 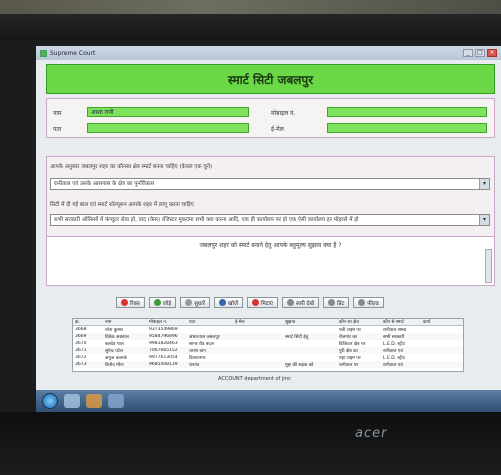 What do you see at coordinates (268, 401) in the screenshot?
I see `taskbar` at bounding box center [268, 401].